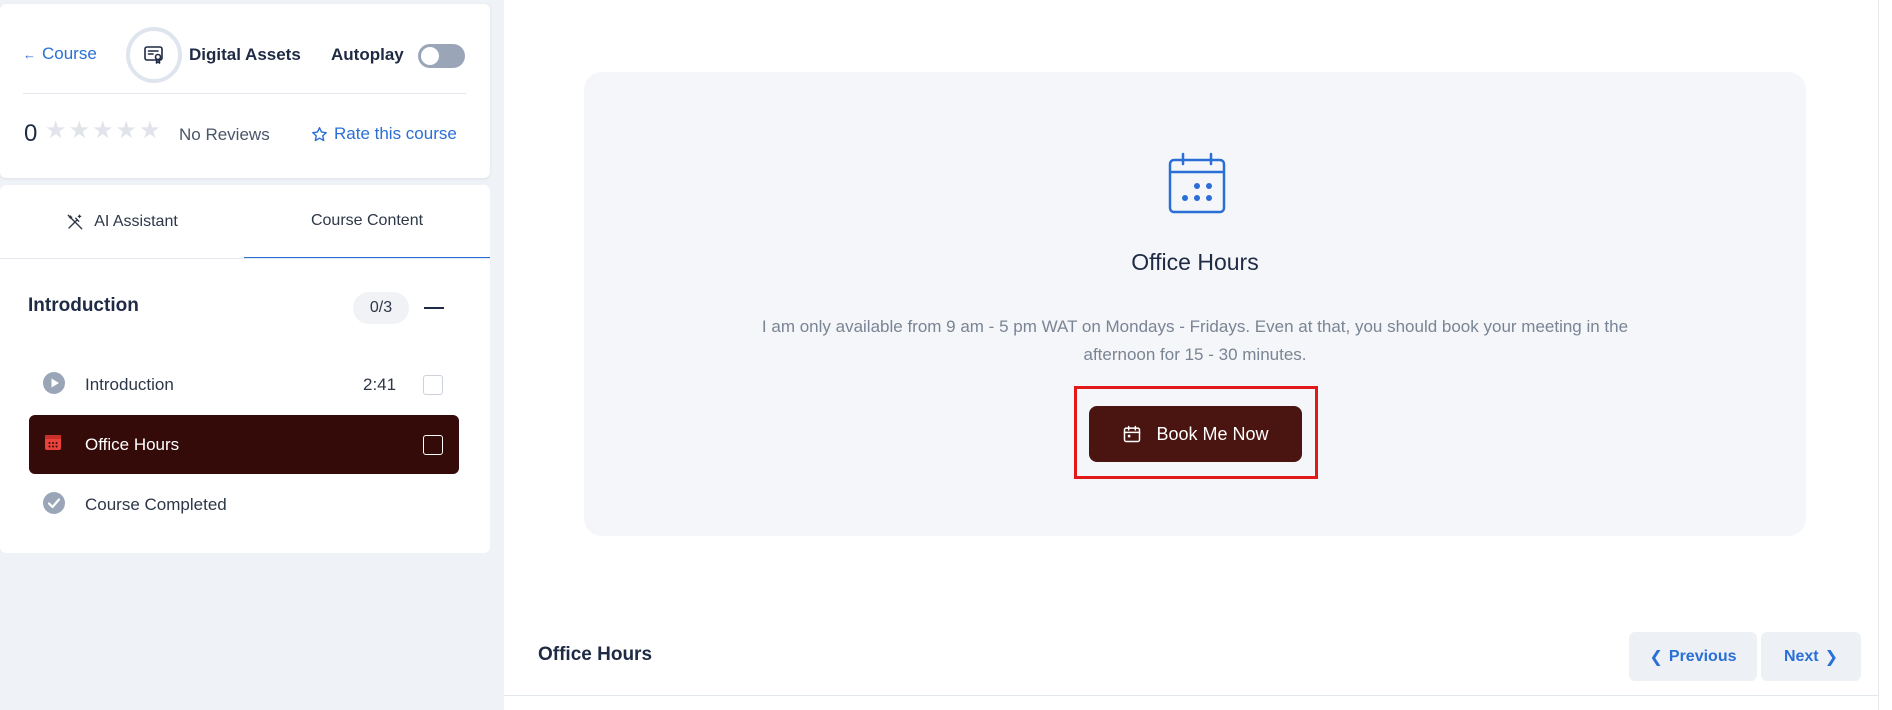 This screenshot has width=1892, height=710. I want to click on chevron-left-icon: ❮, so click(1656, 657).